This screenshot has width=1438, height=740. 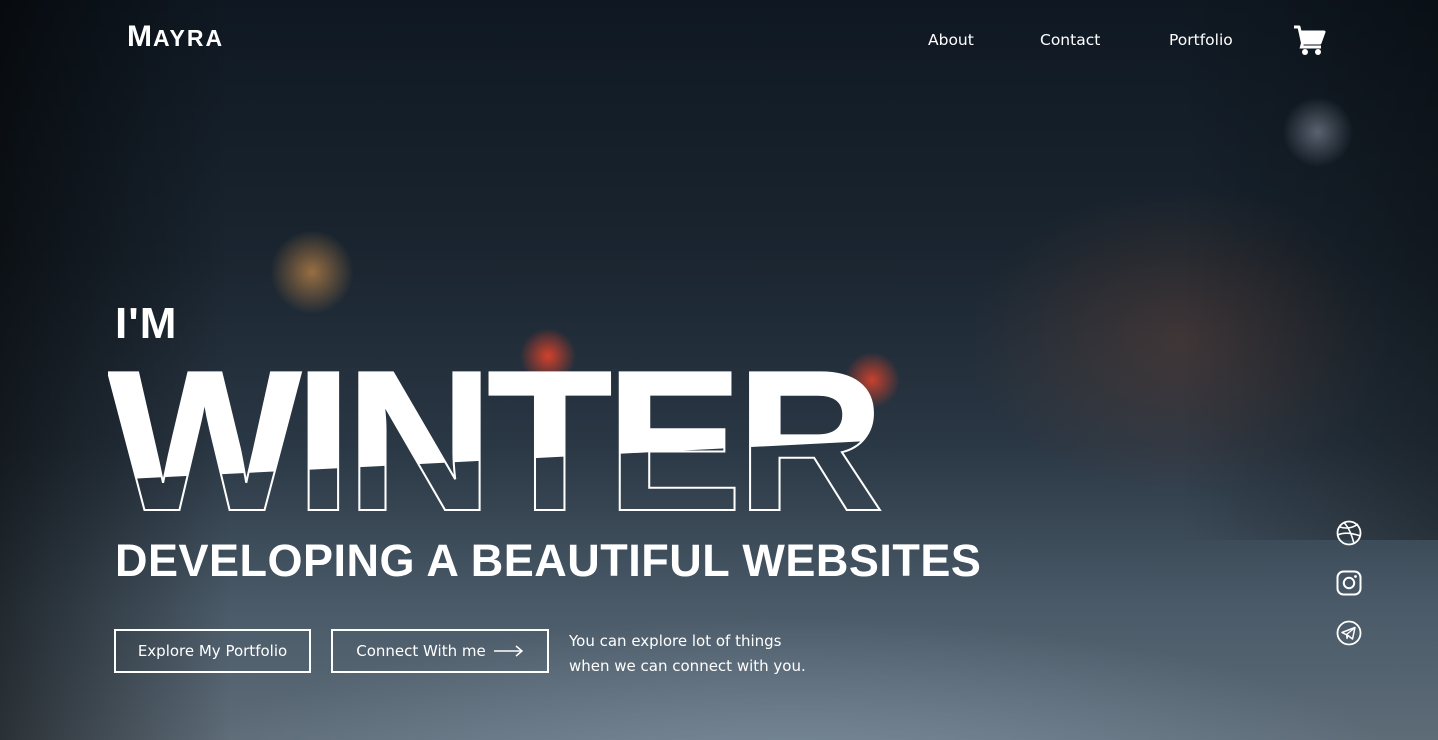 I want to click on nav-link-about: About, so click(x=951, y=40).